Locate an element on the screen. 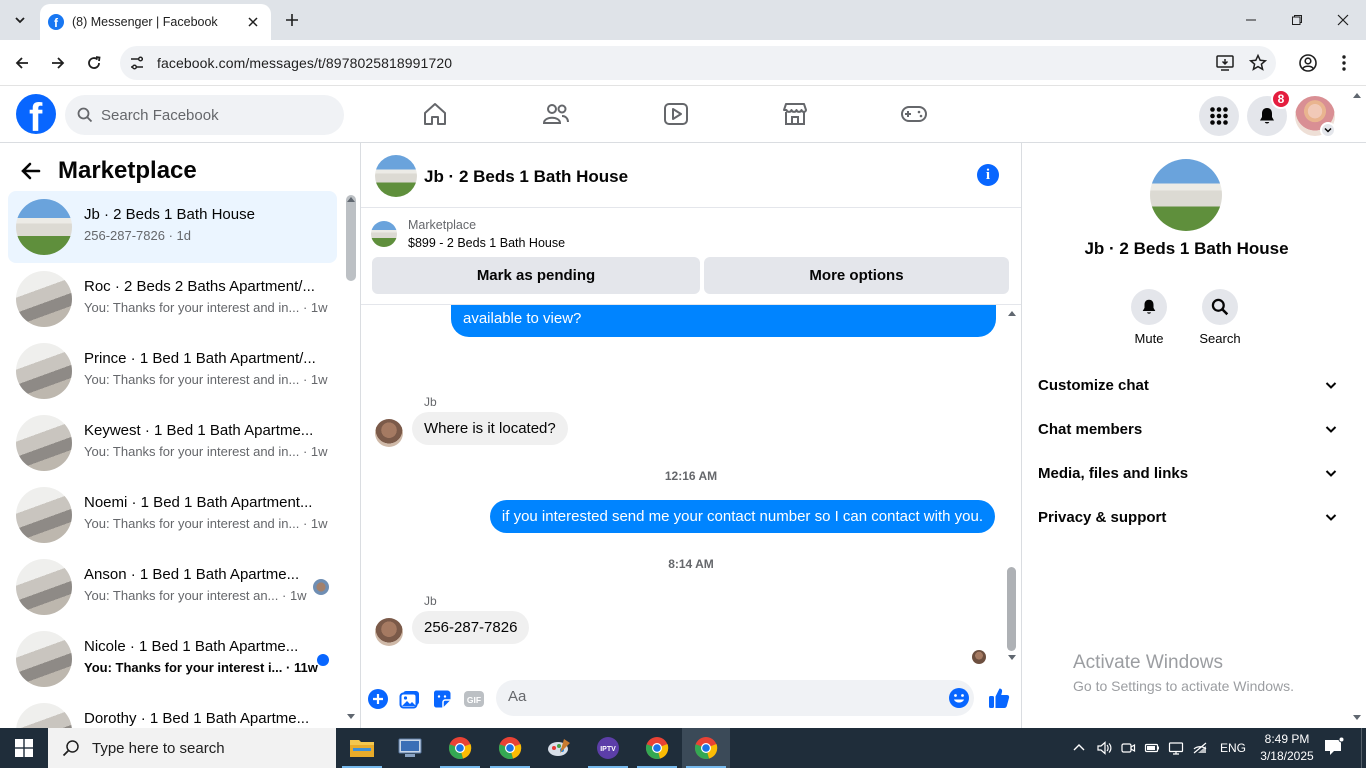 The width and height of the screenshot is (1366, 768). page-scroll-down-icon is located at coordinates (1357, 718).